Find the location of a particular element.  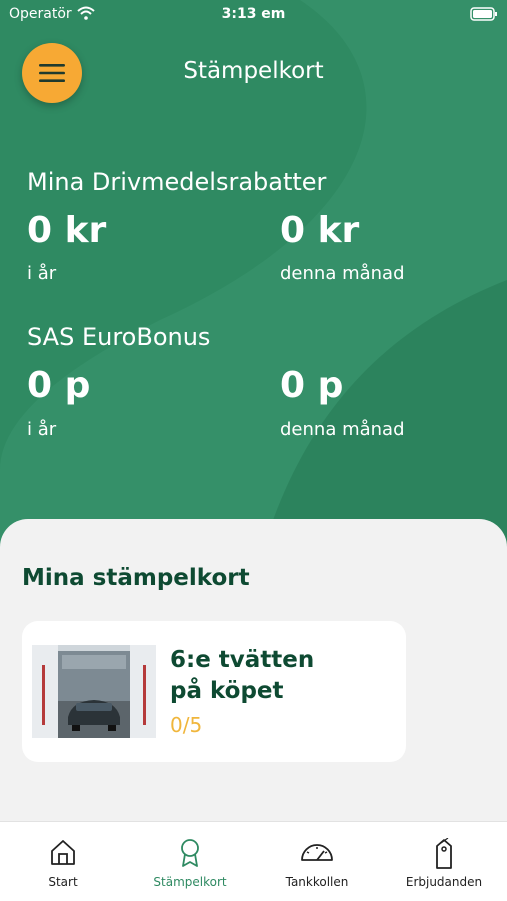

stamp-card-name-line1: 6:e tvätten is located at coordinates (242, 660).